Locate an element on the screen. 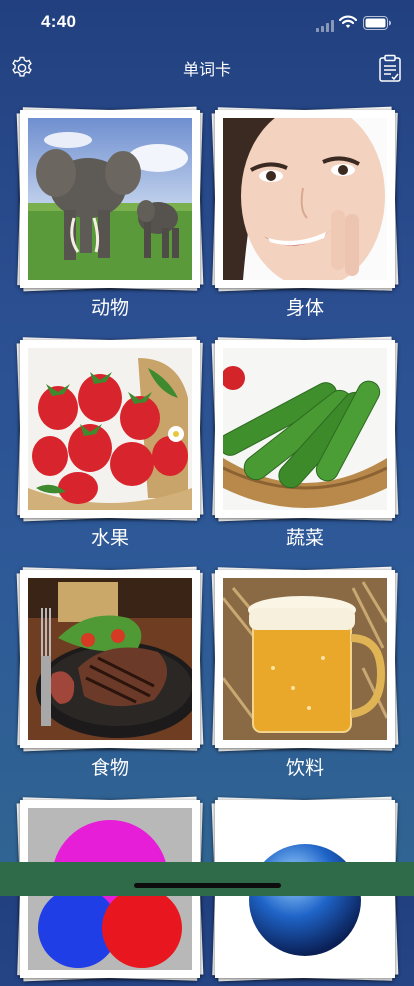 The height and width of the screenshot is (986, 414). category-card-drinks: 饮料 is located at coordinates (305, 673).